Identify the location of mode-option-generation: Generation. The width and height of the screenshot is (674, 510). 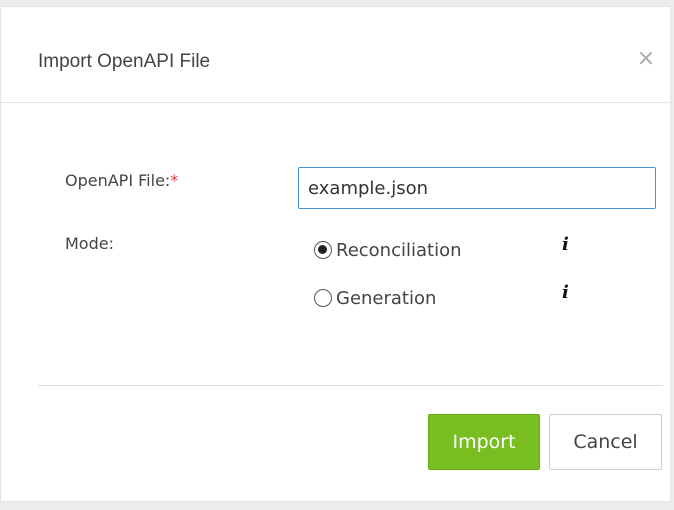
(375, 298).